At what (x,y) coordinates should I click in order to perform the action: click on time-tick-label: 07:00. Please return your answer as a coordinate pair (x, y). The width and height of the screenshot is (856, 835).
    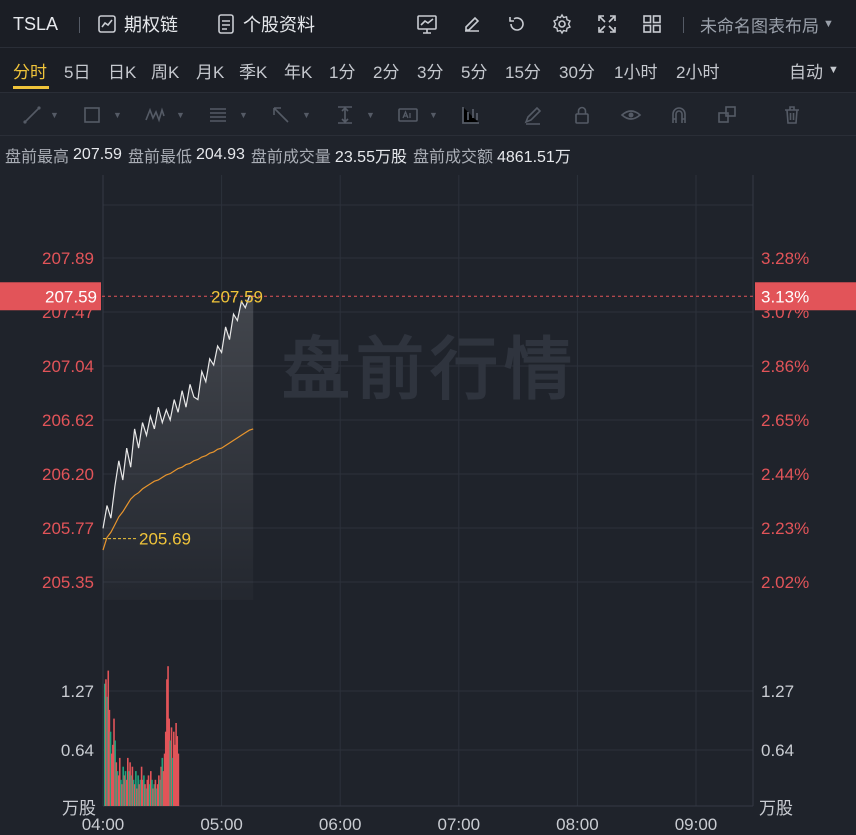
    Looking at the image, I should click on (459, 824).